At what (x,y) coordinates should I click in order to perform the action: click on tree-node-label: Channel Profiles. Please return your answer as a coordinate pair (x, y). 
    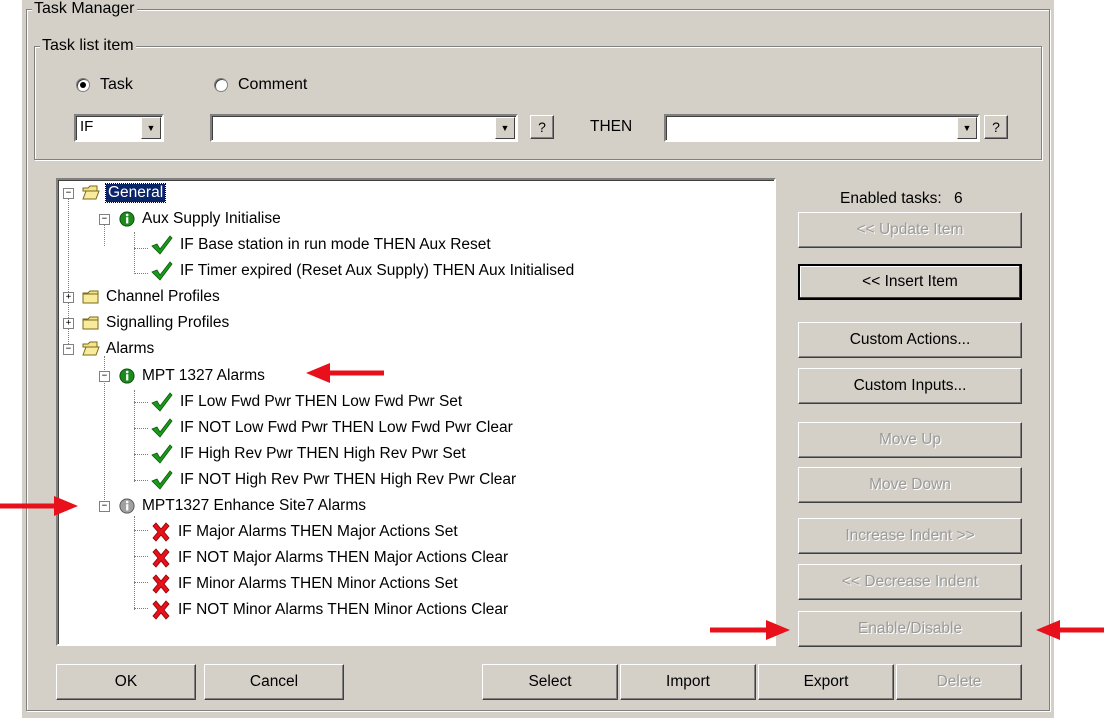
    Looking at the image, I should click on (163, 296).